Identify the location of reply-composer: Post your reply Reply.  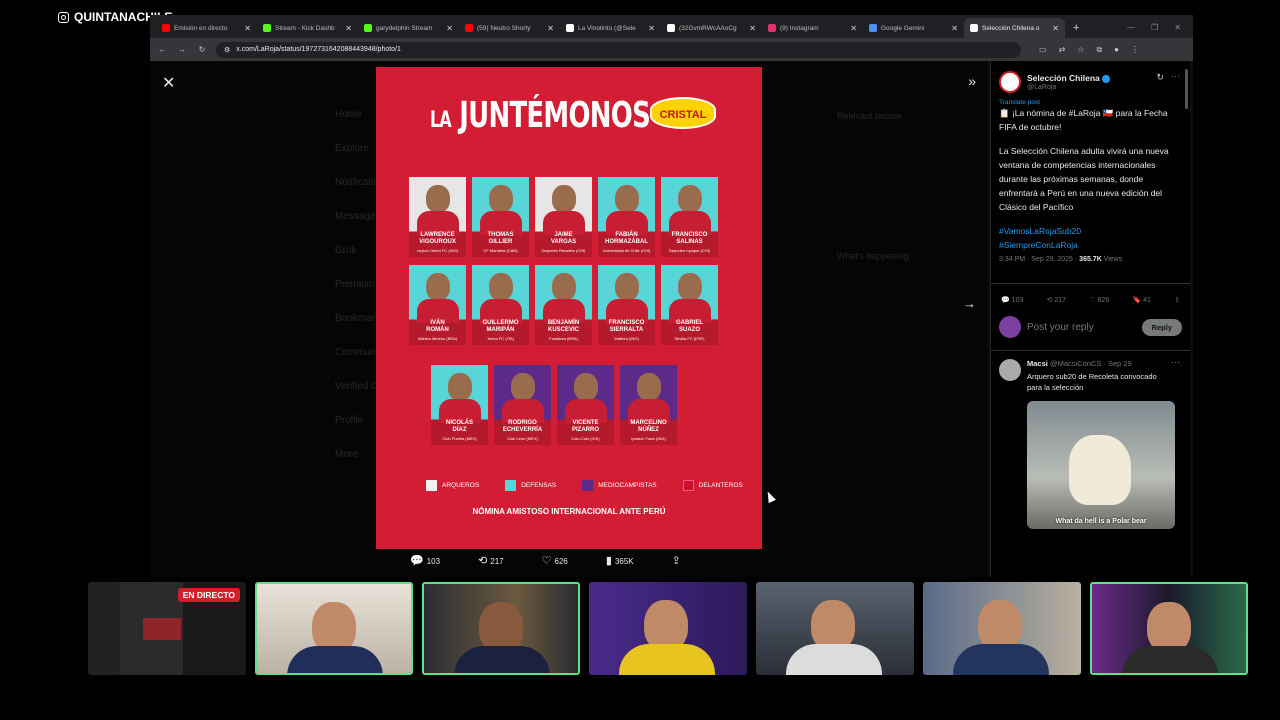
(1090, 327).